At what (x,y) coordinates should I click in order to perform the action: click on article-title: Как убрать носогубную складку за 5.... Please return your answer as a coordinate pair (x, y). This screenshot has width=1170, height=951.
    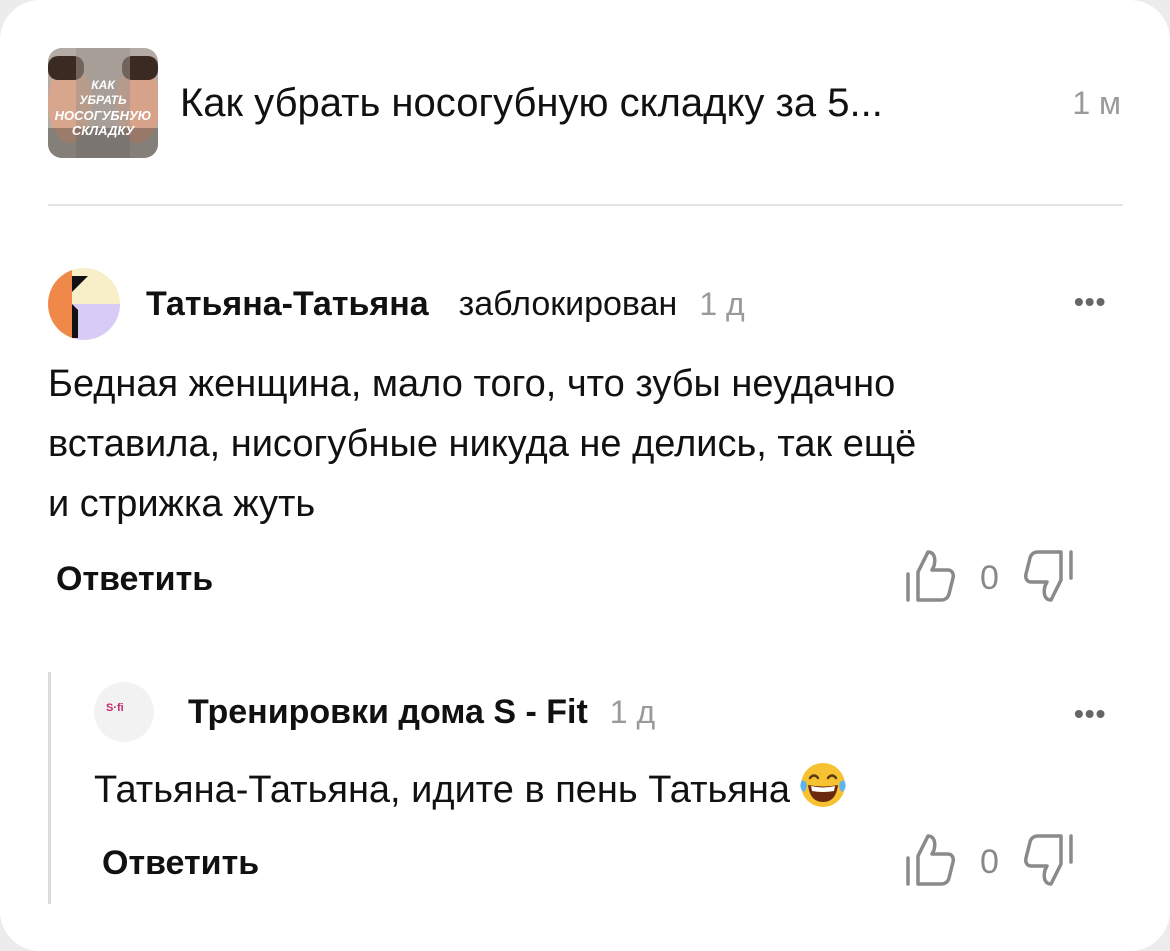
    Looking at the image, I should click on (626, 103).